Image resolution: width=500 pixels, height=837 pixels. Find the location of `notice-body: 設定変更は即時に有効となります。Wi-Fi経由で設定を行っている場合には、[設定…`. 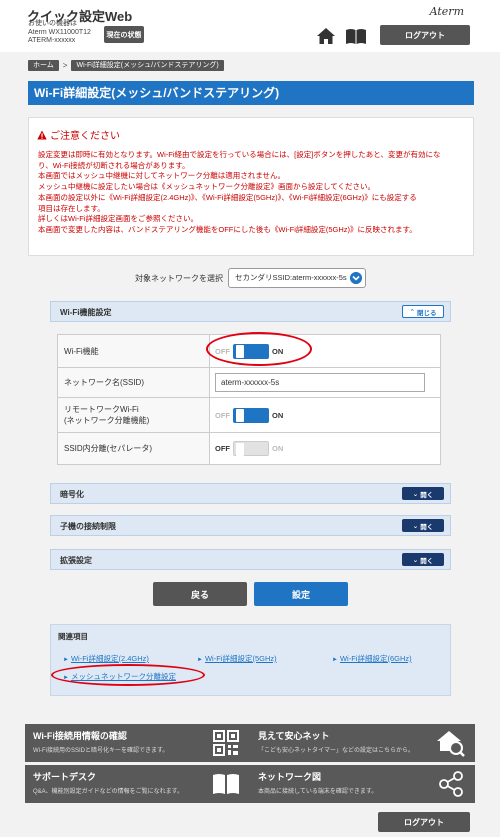

notice-body: 設定変更は即時に有効となります。Wi-Fi経由で設定を行っている場合には、[設定… is located at coordinates (253, 193).